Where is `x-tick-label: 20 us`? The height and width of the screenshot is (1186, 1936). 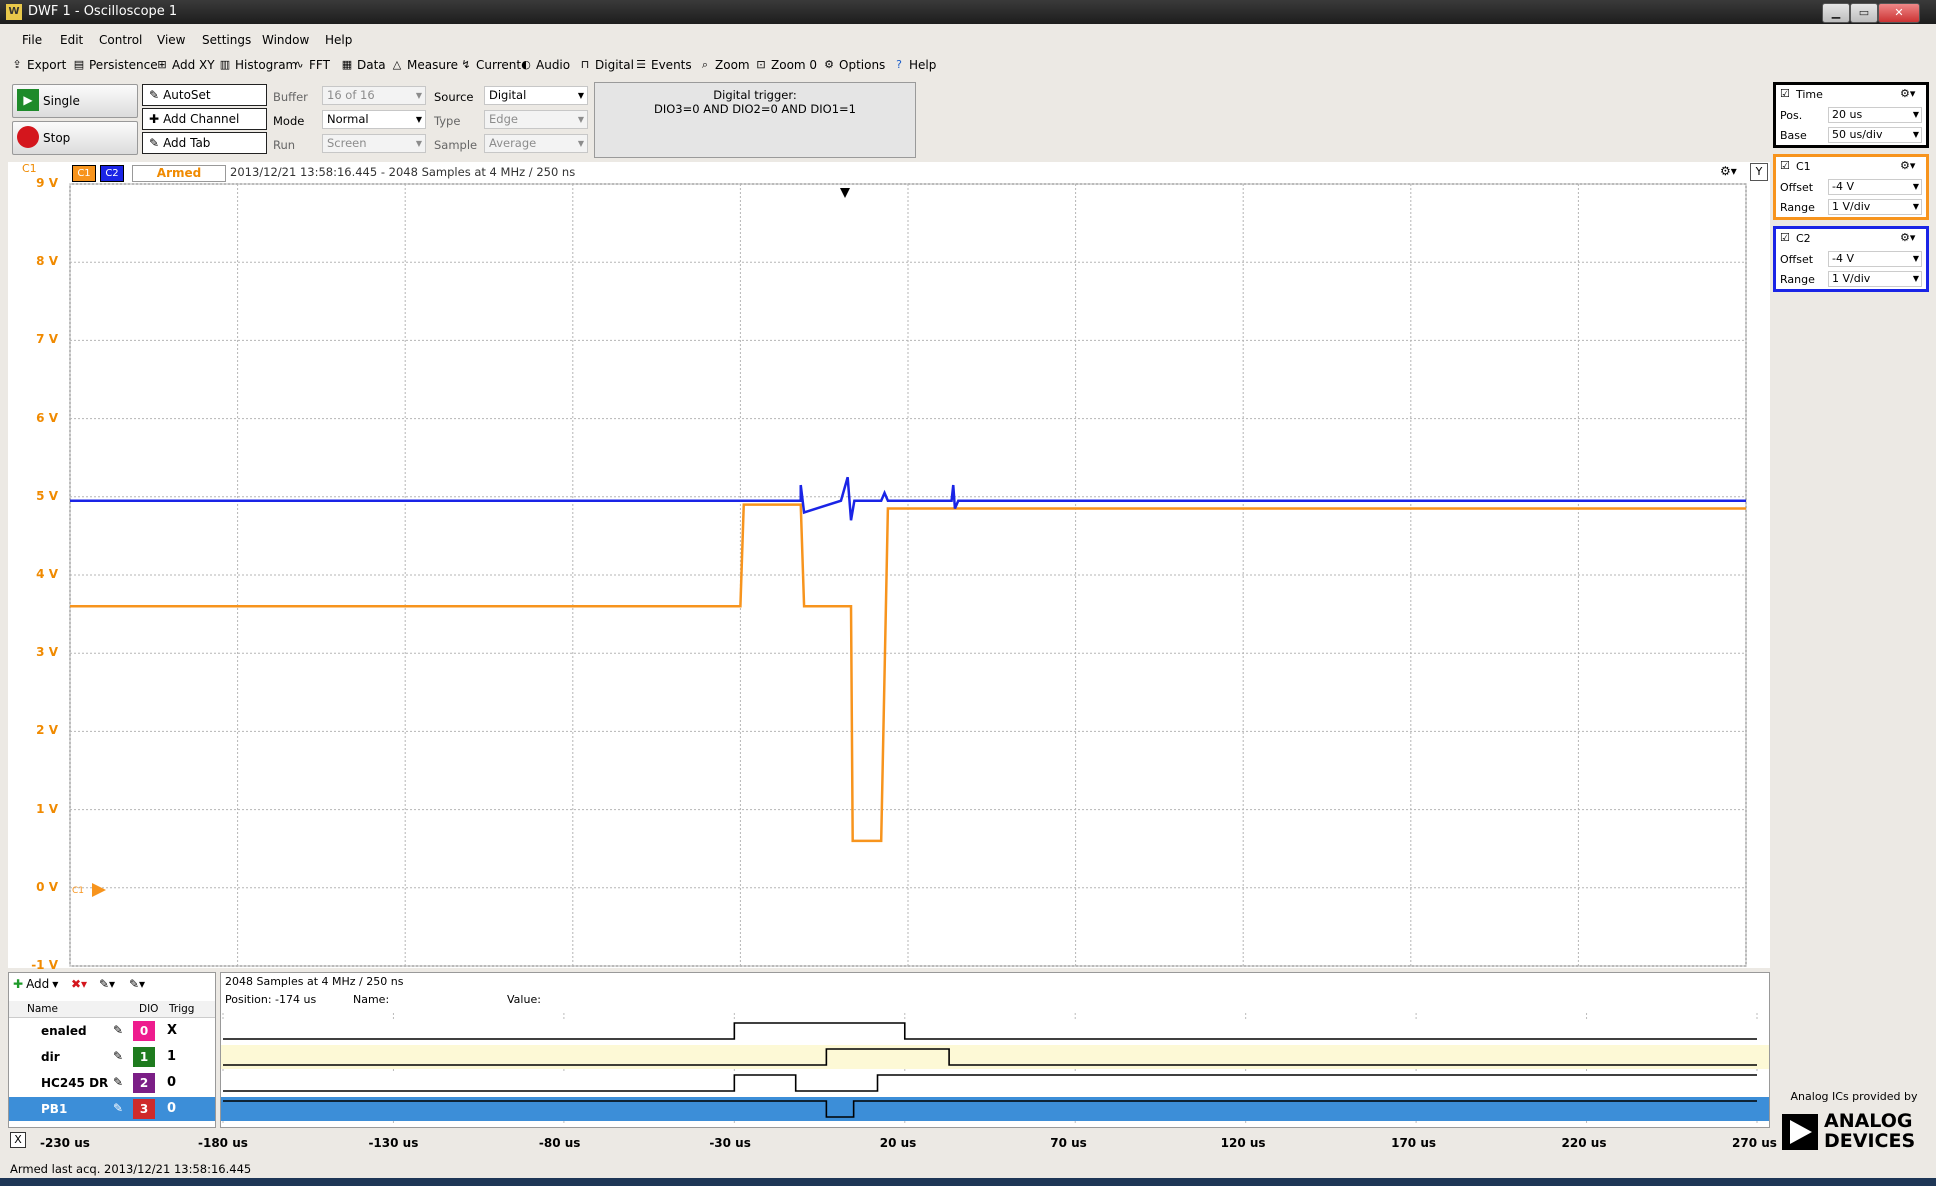
x-tick-label: 20 us is located at coordinates (898, 1143).